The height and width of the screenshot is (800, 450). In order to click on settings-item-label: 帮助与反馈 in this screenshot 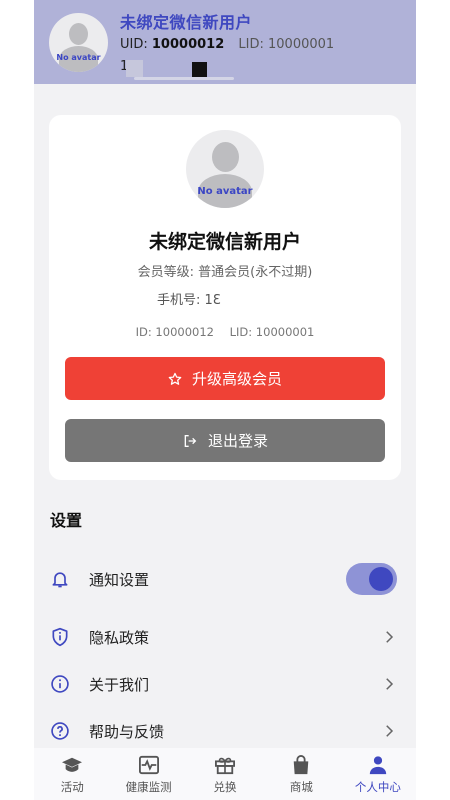, I will do `click(127, 732)`.